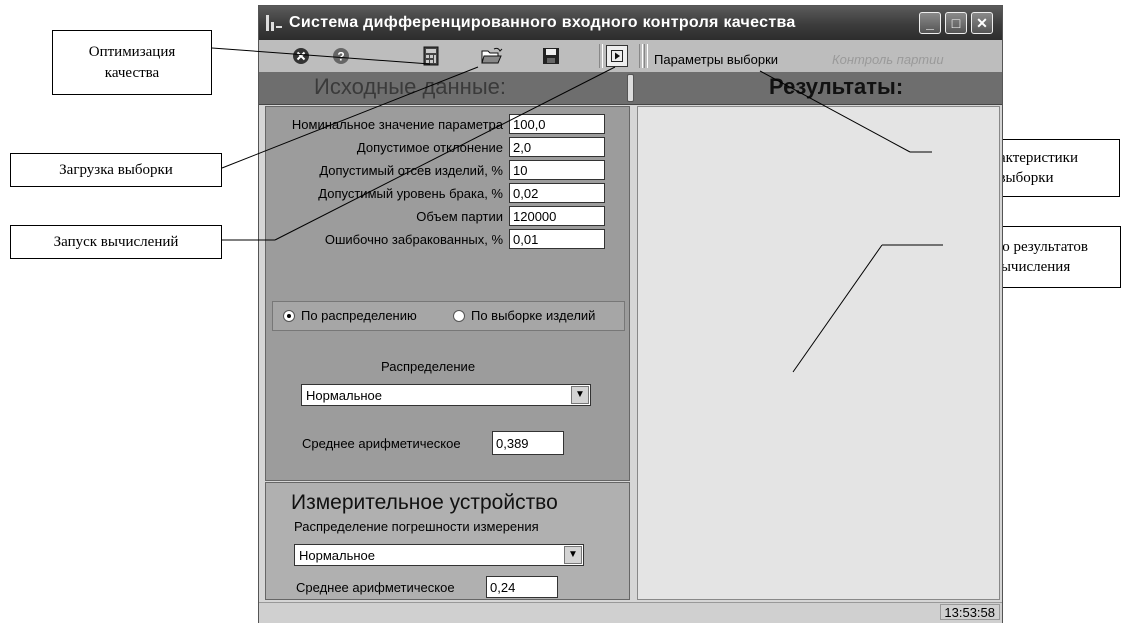 The width and height of the screenshot is (1130, 628). What do you see at coordinates (428, 366) in the screenshot?
I see `distribution-label: Распределение` at bounding box center [428, 366].